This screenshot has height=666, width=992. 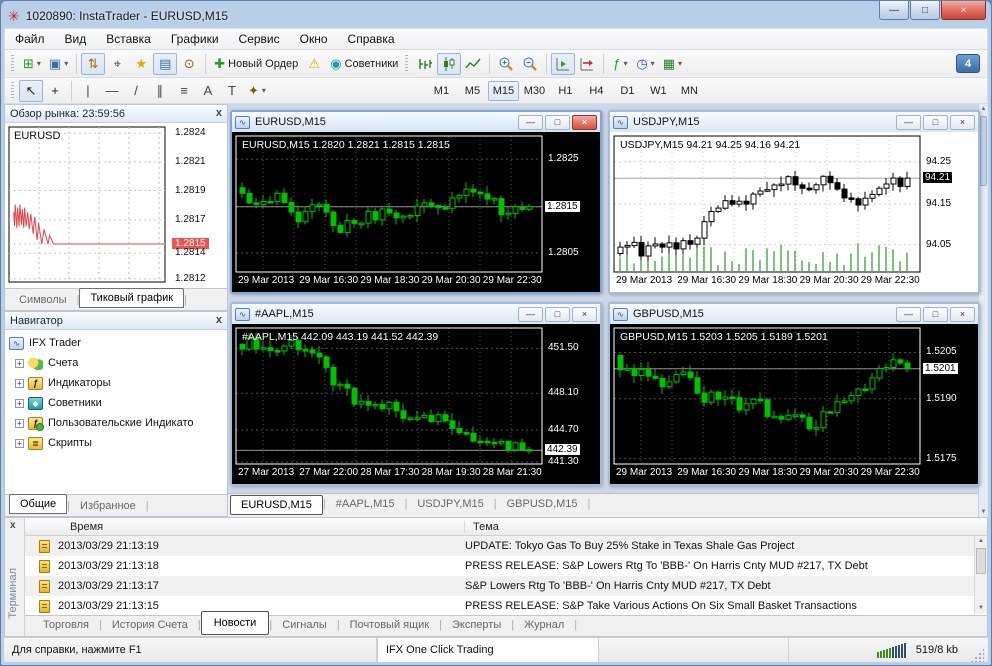 I want to click on zoom-out-button, so click(x=530, y=64).